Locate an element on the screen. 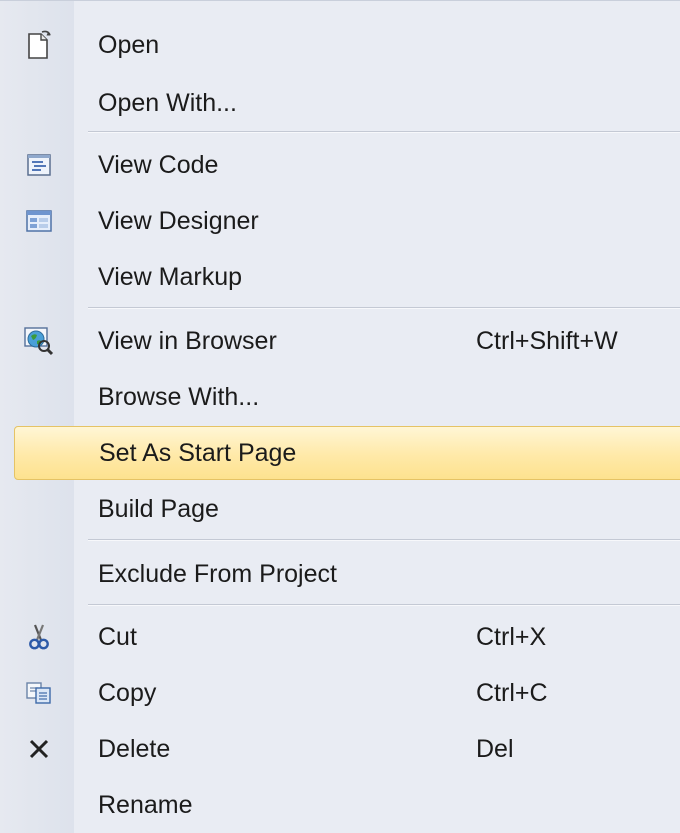 Image resolution: width=680 pixels, height=833 pixels. menu-item-view-markup: View Markup is located at coordinates (340, 277).